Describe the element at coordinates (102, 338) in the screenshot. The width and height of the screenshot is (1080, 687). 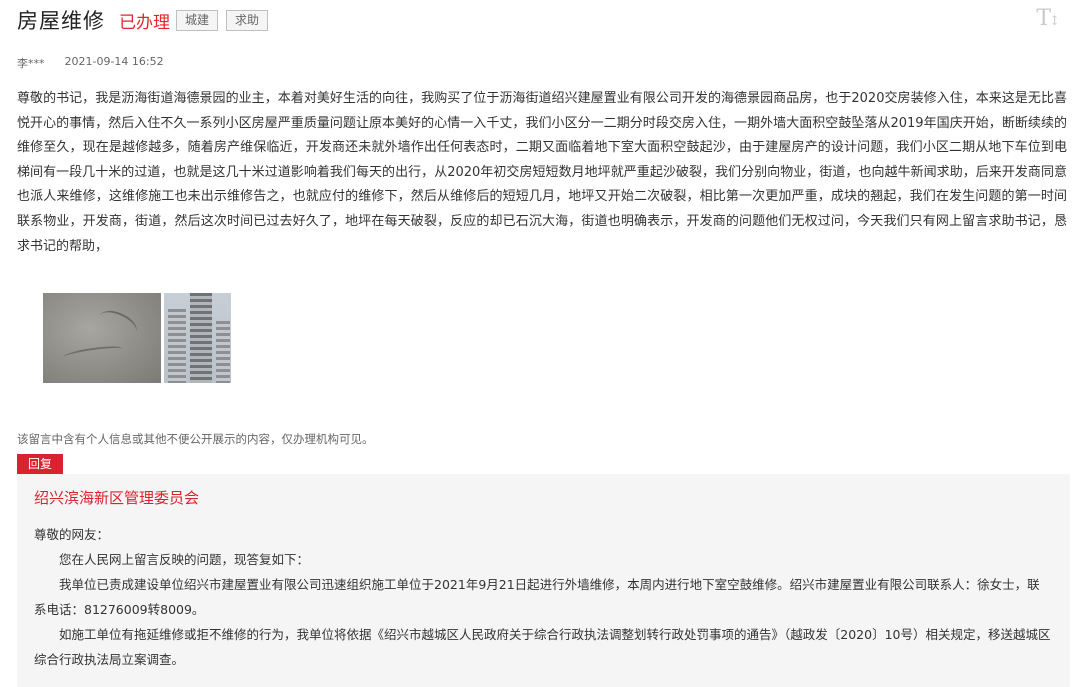
I see `attachment-image-cracked-floor` at that location.